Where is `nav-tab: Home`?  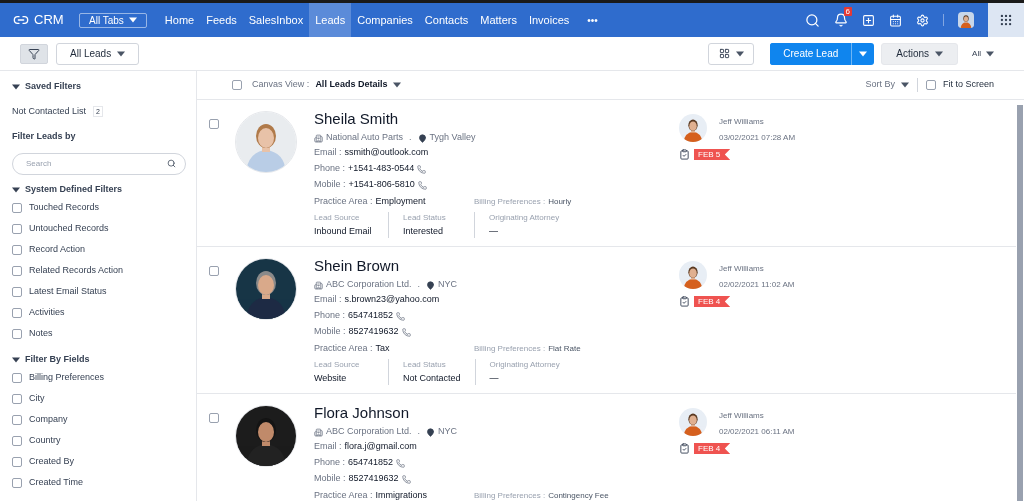
nav-tab: Home is located at coordinates (179, 20).